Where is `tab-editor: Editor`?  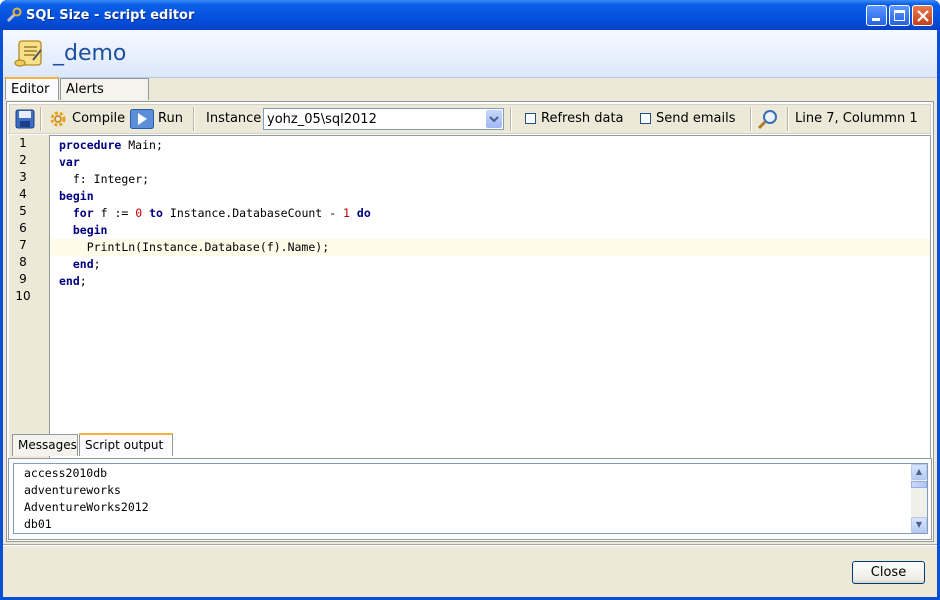
tab-editor: Editor is located at coordinates (32, 88).